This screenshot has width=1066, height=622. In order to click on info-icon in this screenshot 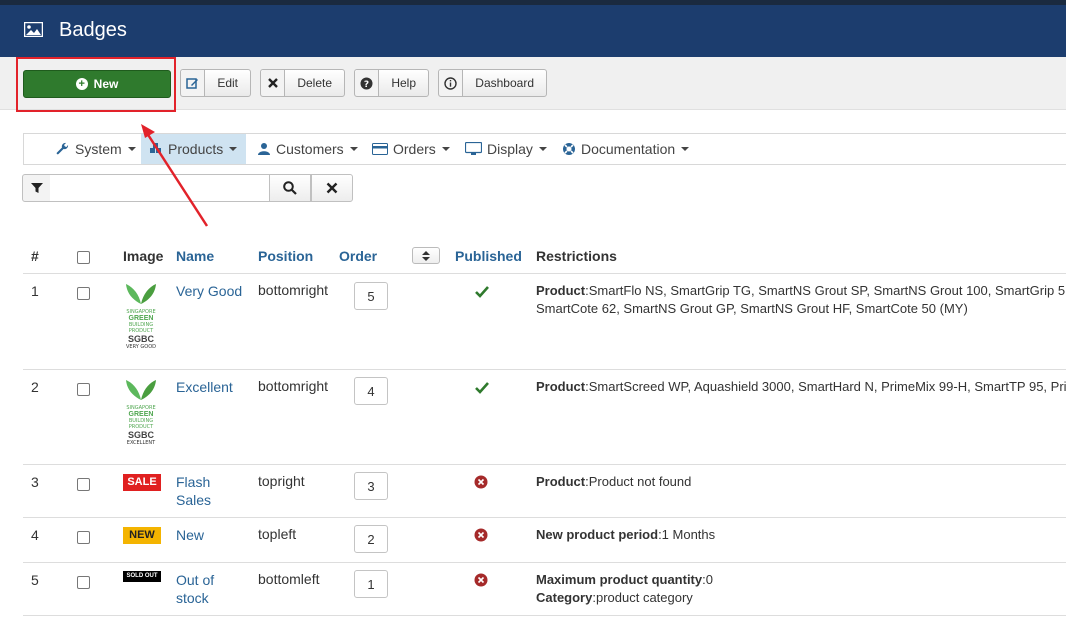, I will do `click(451, 83)`.